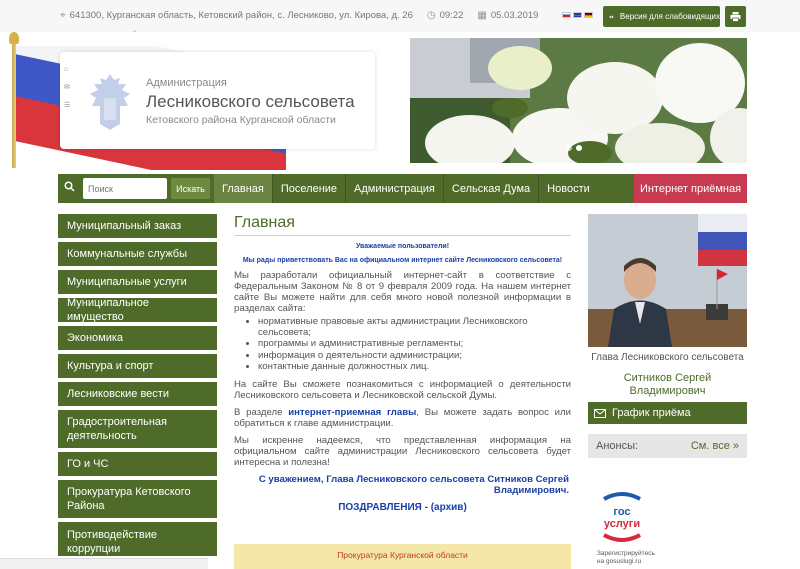 The width and height of the screenshot is (800, 569). What do you see at coordinates (125, 188) in the screenshot?
I see `search-input` at bounding box center [125, 188].